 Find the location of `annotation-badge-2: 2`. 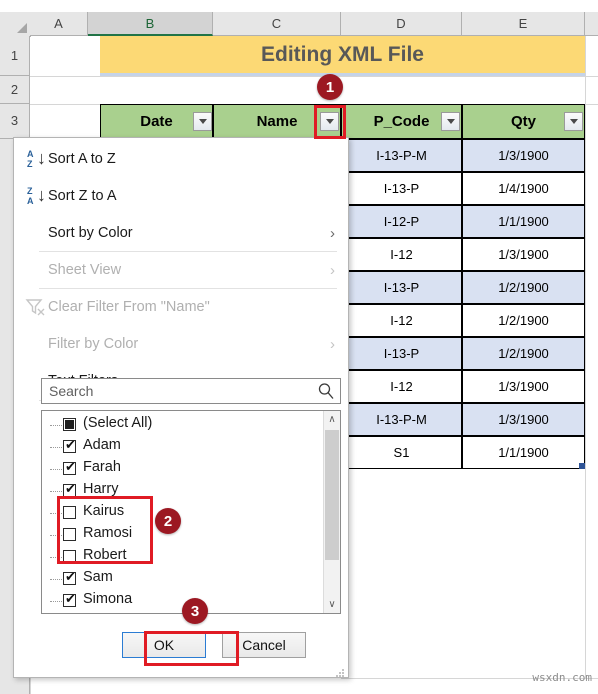

annotation-badge-2: 2 is located at coordinates (168, 521).